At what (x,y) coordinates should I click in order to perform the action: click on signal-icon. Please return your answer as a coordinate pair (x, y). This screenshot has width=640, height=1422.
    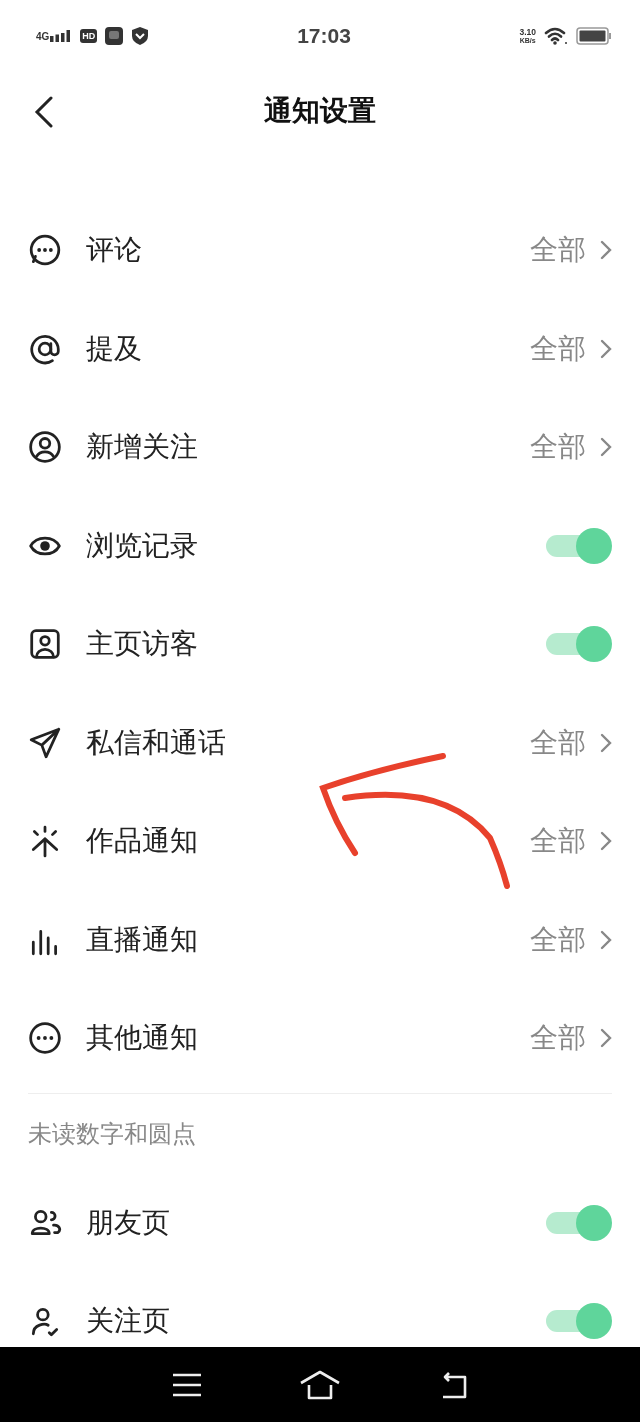
    Looking at the image, I should click on (61, 36).